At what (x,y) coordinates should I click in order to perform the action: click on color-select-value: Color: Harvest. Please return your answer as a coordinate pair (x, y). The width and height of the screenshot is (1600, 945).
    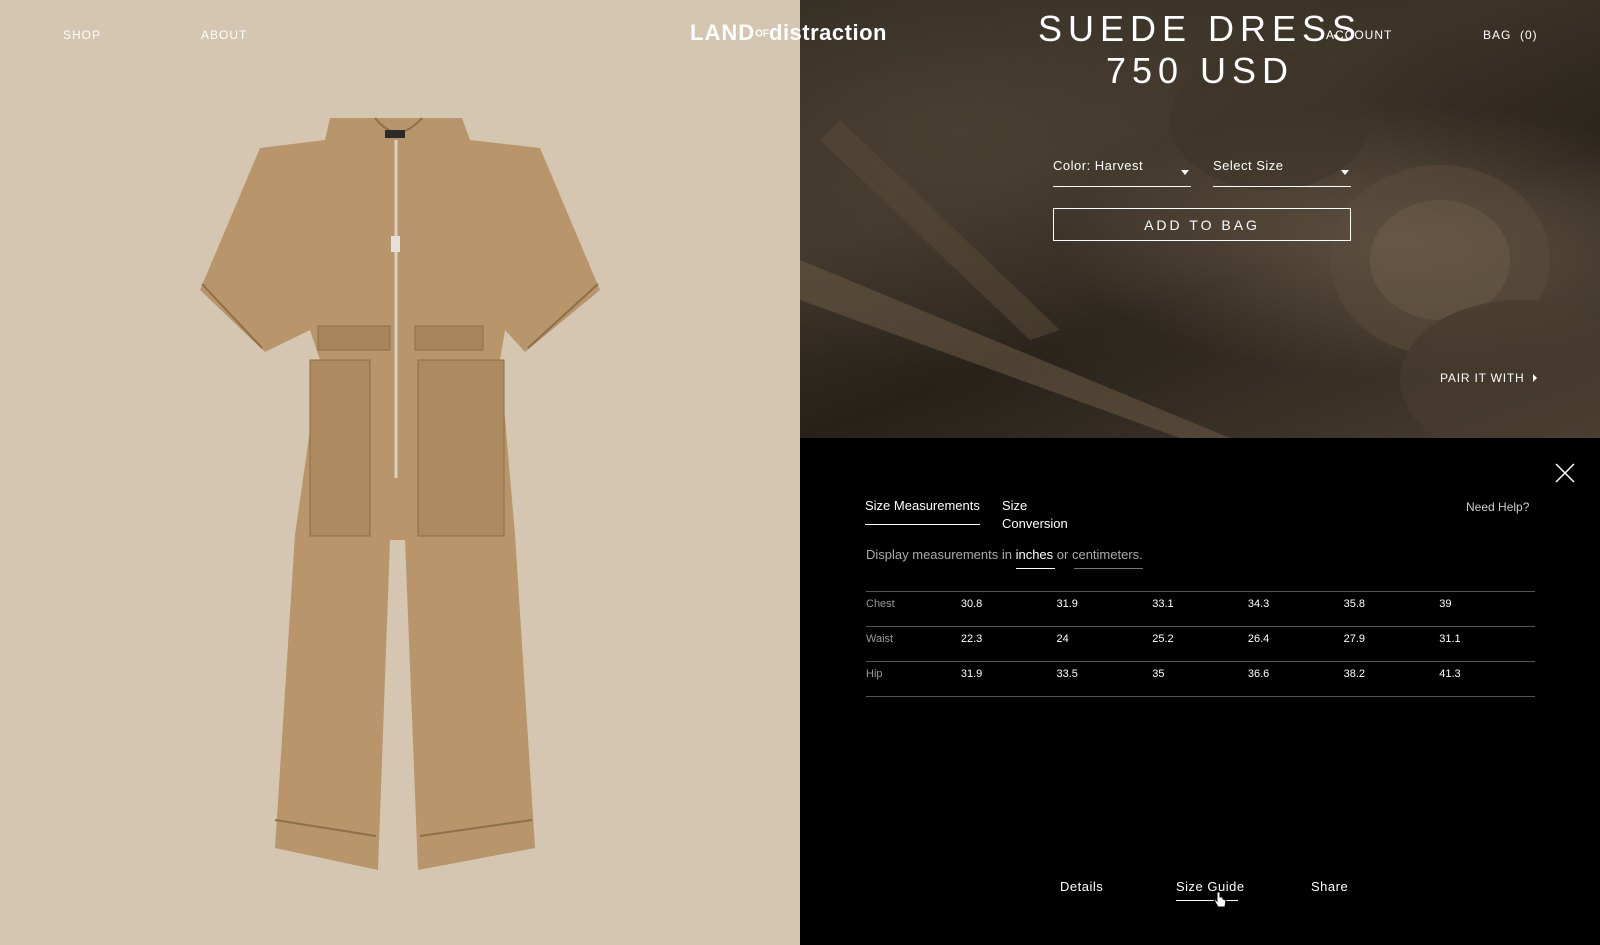
    Looking at the image, I should click on (1098, 165).